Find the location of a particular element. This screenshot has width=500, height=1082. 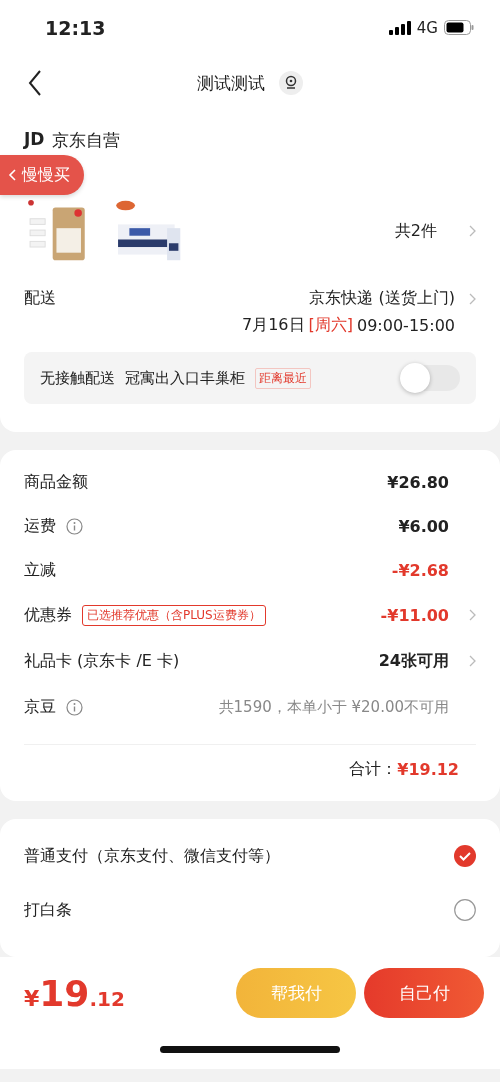

payment-option: 普通支付（京东支付、微信支付等） is located at coordinates (152, 856).